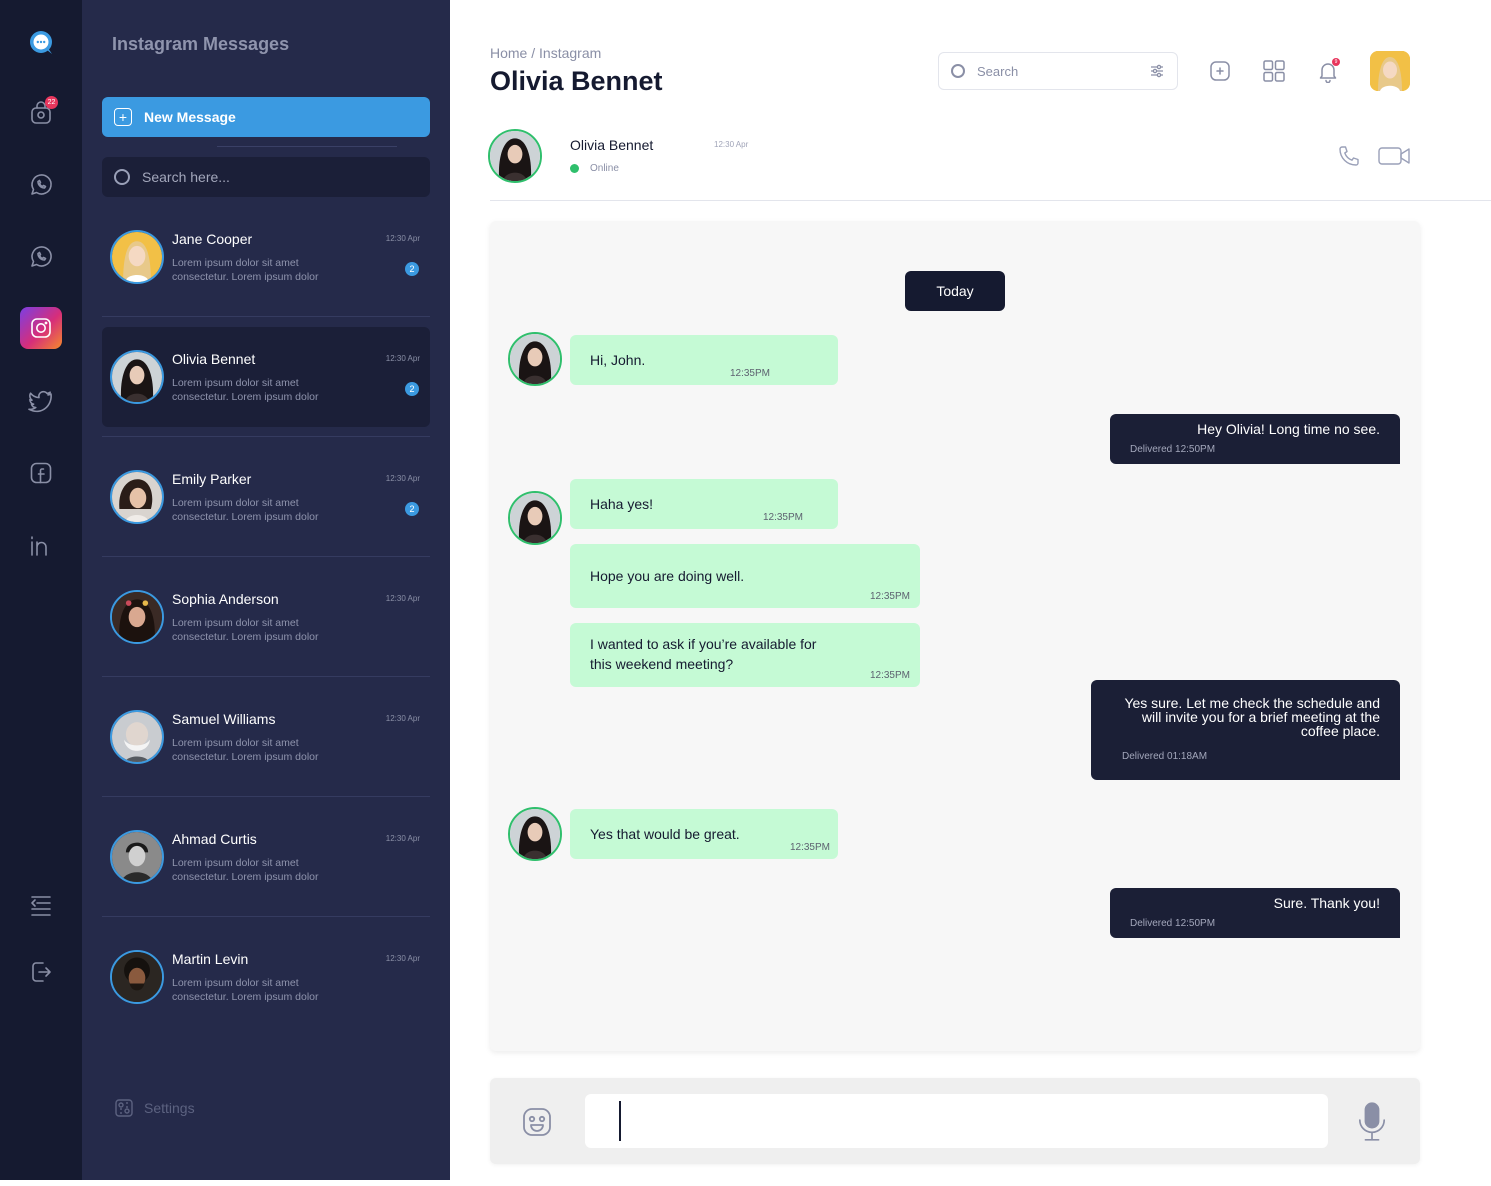 Image resolution: width=1491 pixels, height=1186 pixels. Describe the element at coordinates (41, 43) in the screenshot. I see `chat-logo-icon` at that location.